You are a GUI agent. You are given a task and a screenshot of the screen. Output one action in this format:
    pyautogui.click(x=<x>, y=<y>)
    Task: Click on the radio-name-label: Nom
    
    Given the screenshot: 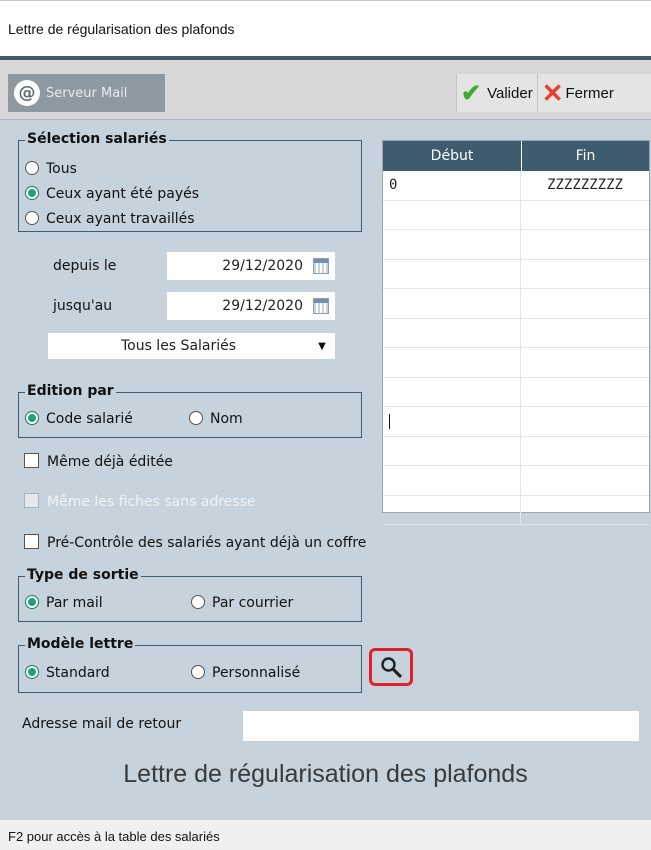 What is the action you would take?
    pyautogui.click(x=226, y=419)
    